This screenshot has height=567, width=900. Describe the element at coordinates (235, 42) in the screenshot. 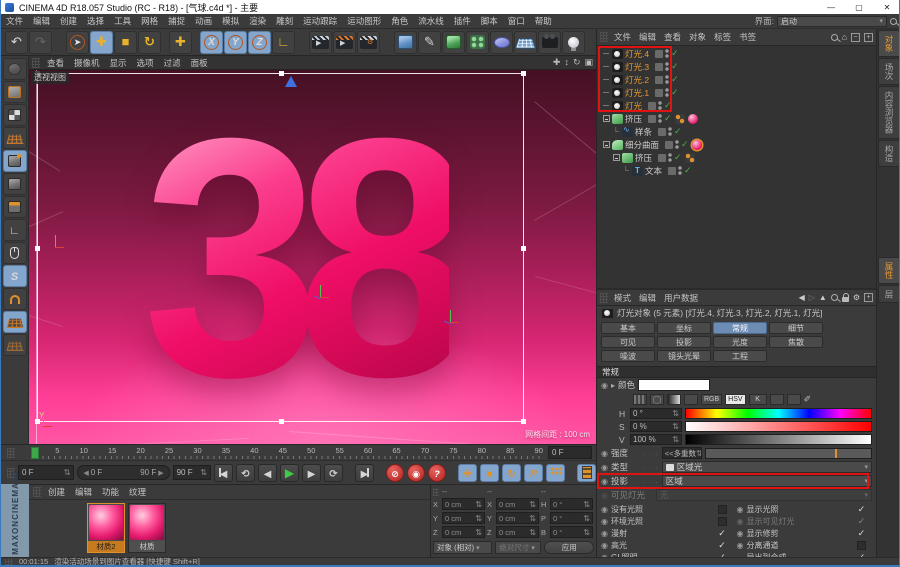

I see `lock-y-axis-button` at that location.